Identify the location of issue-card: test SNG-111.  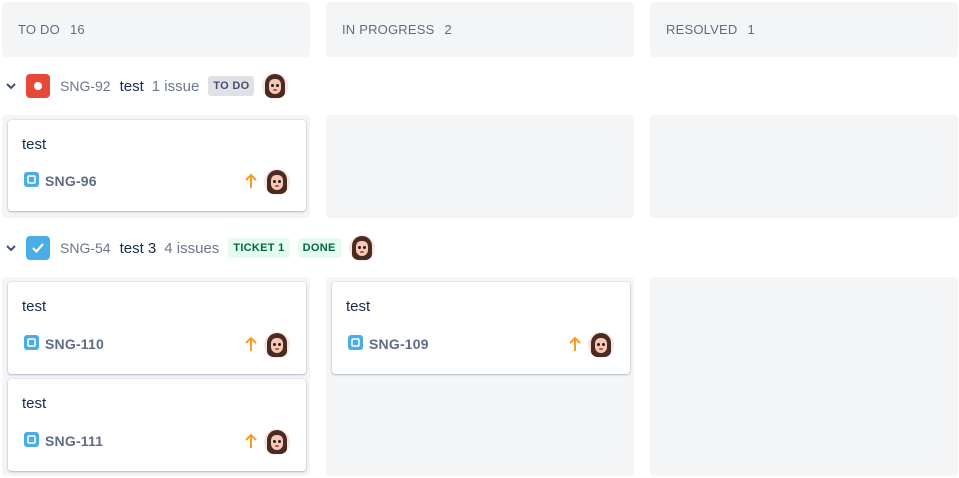
(157, 425).